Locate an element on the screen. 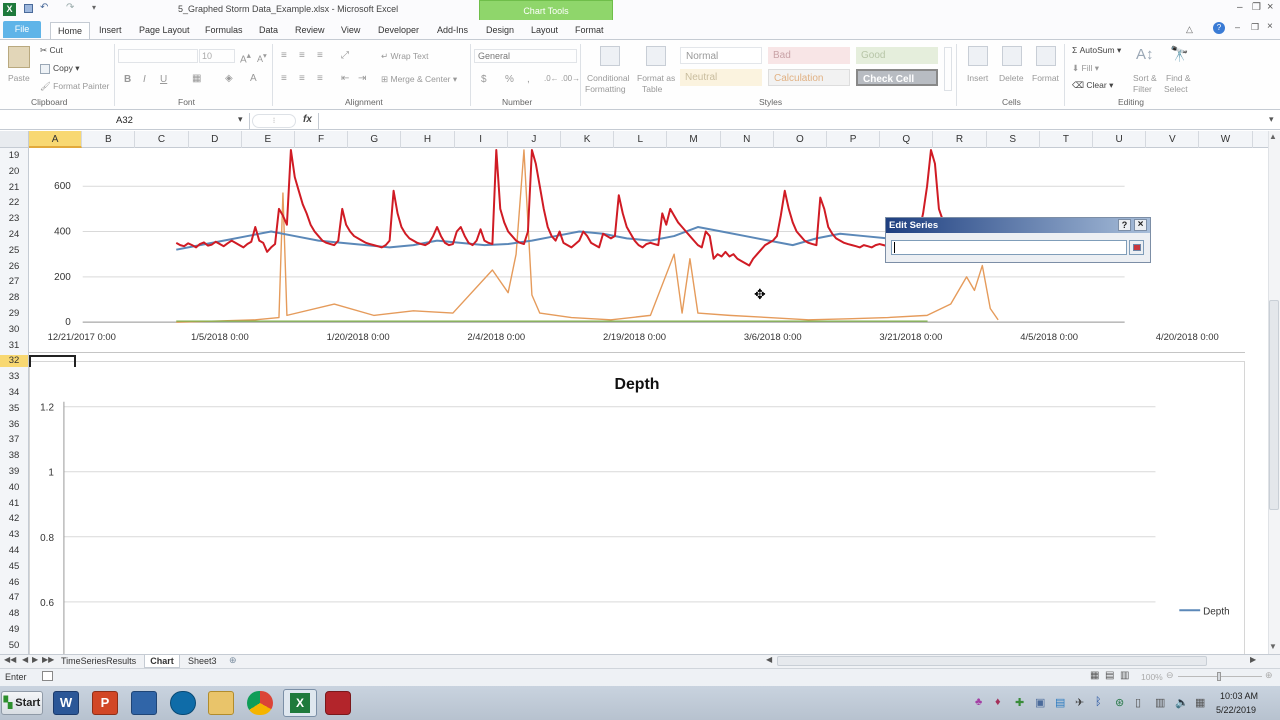  row-header-32: 32 is located at coordinates (14, 361).